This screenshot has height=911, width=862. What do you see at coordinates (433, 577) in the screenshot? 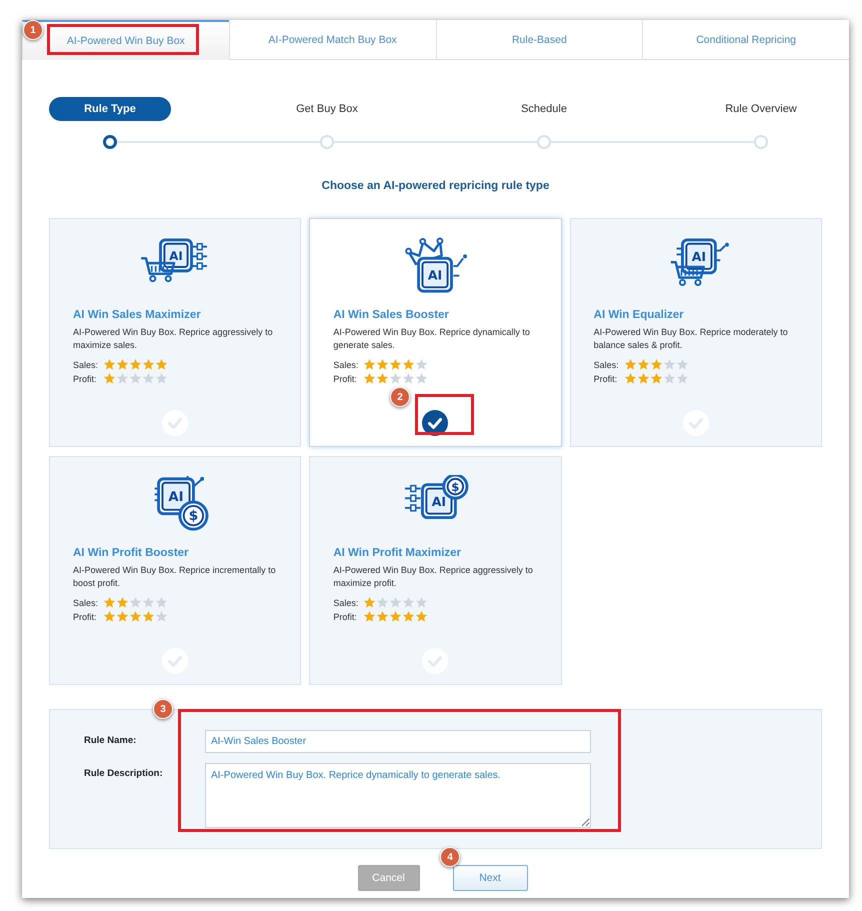
I see `card-description: AI-Powered Win Buy Box. Reprice aggressively to maximize profit.` at bounding box center [433, 577].